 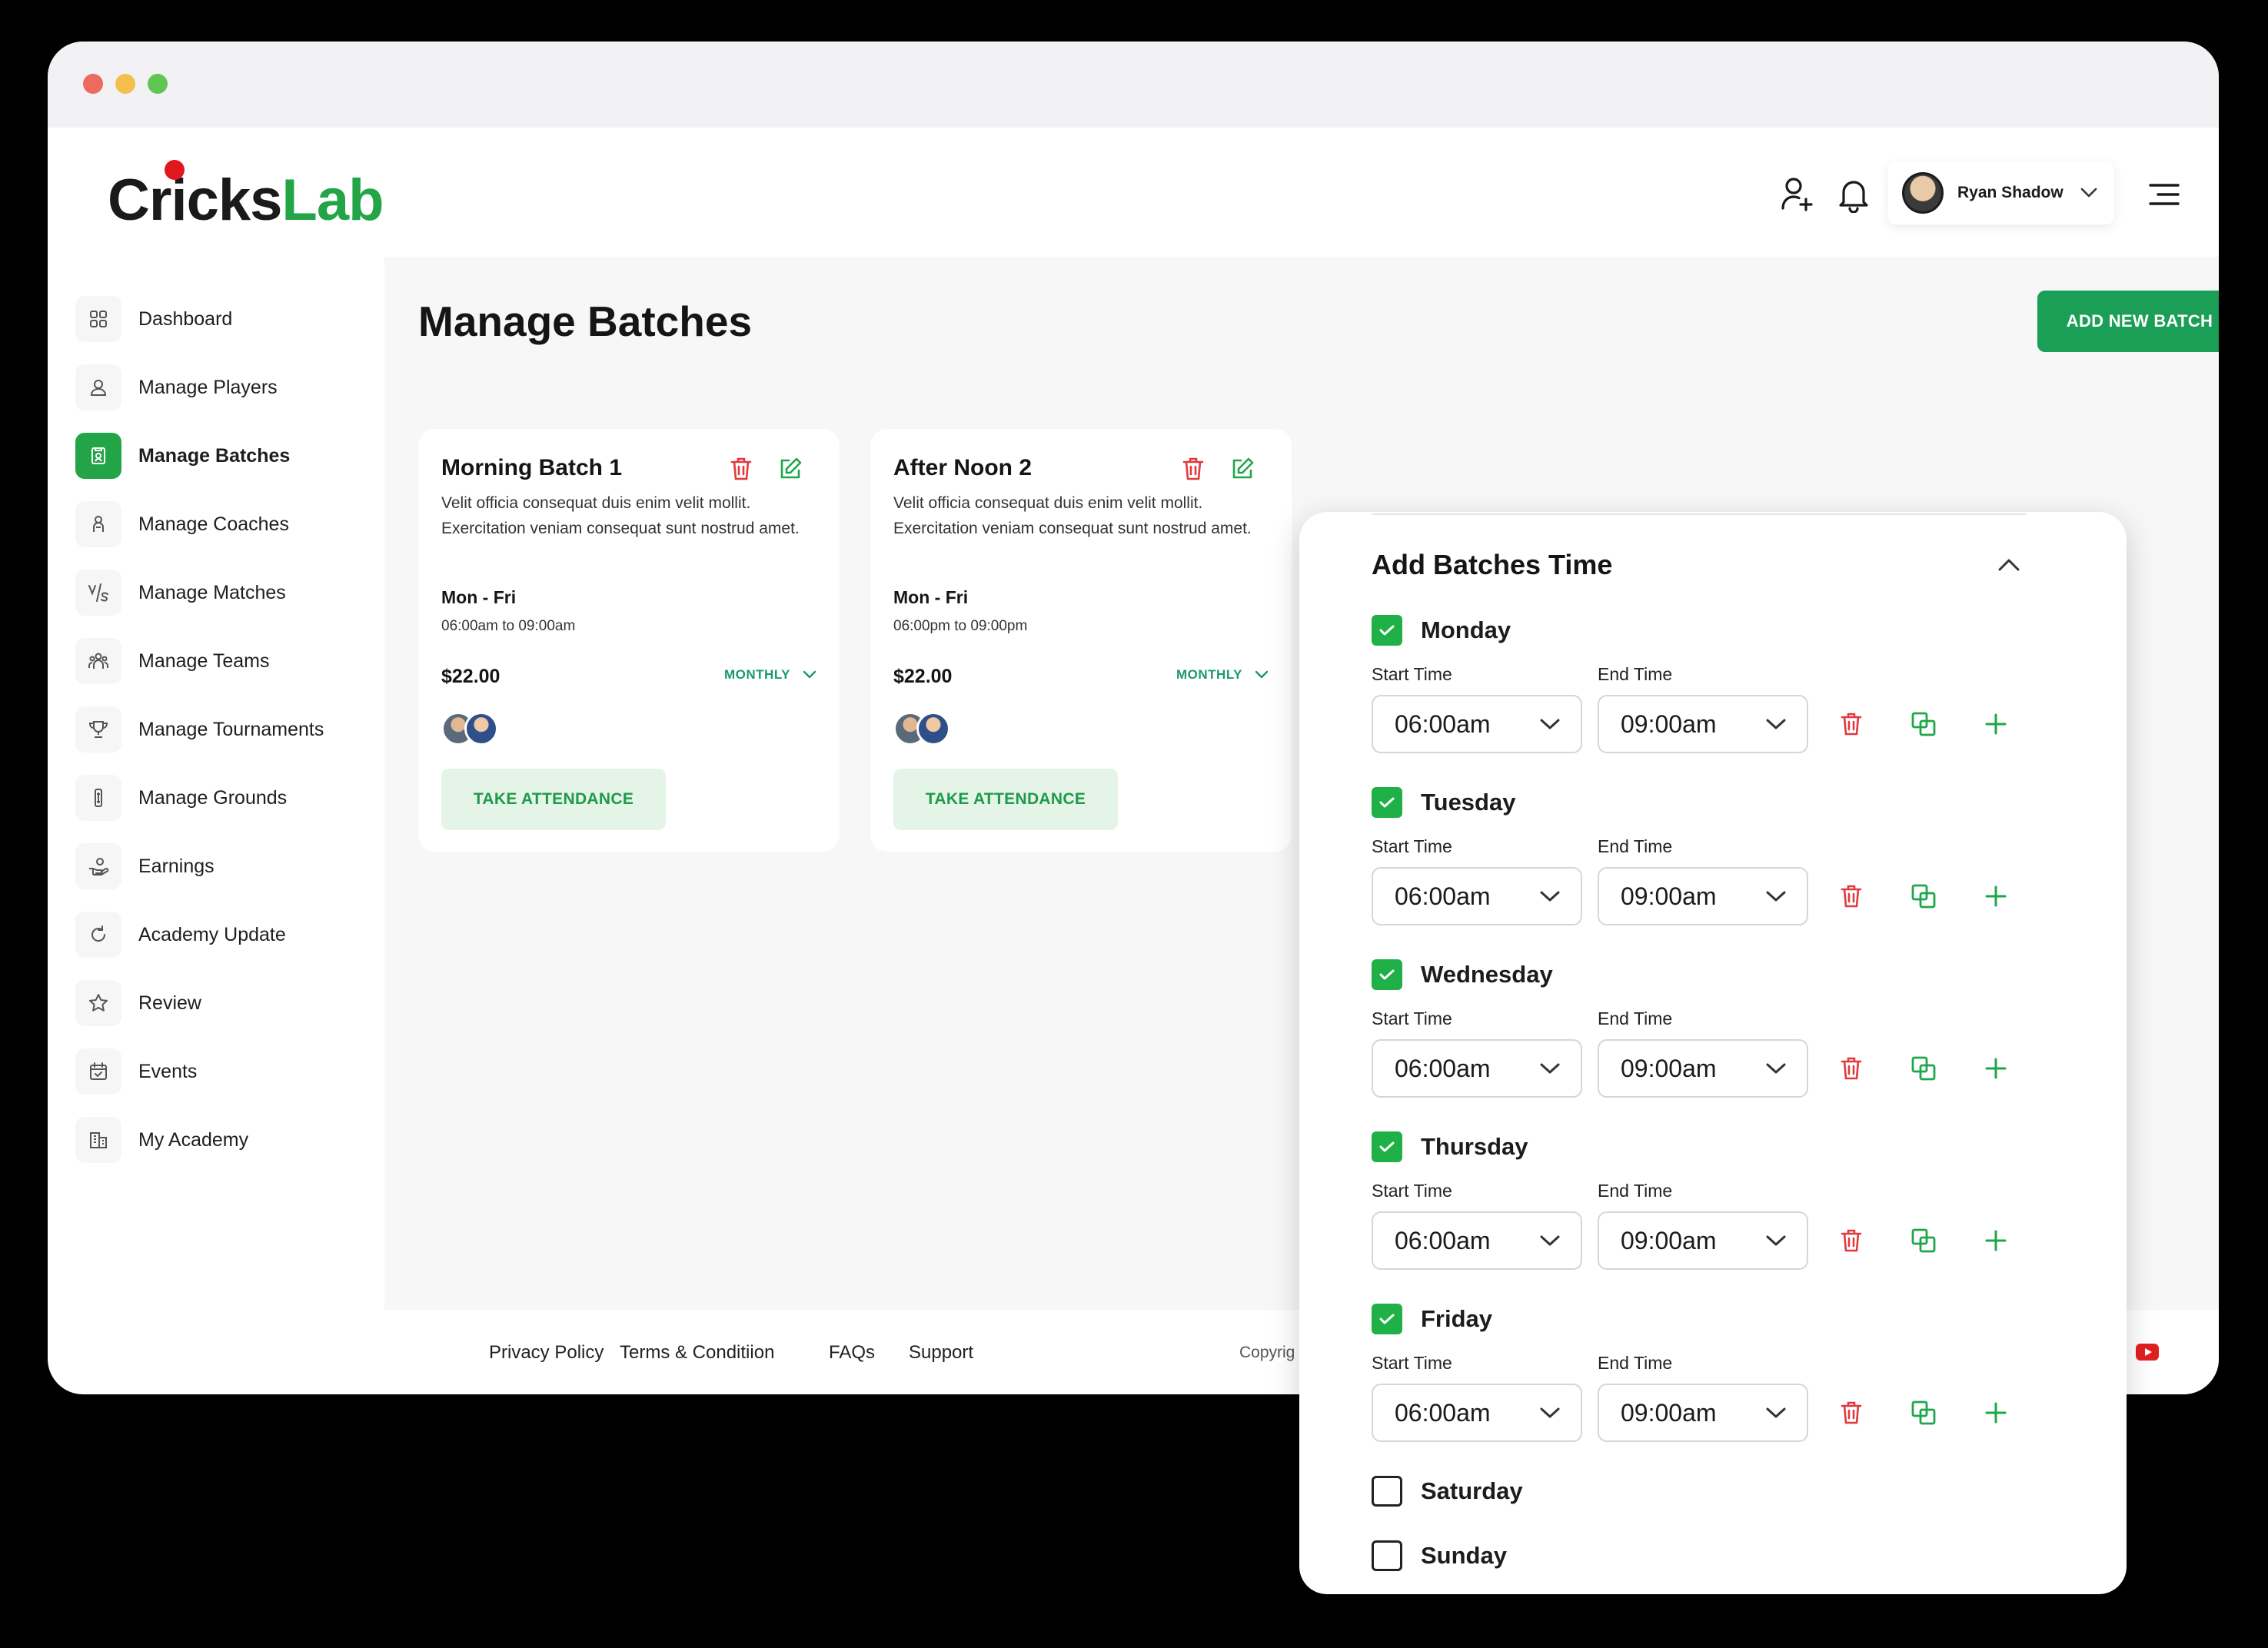 I want to click on sidebar-item-manage-players: Manage Players, so click(x=229, y=388).